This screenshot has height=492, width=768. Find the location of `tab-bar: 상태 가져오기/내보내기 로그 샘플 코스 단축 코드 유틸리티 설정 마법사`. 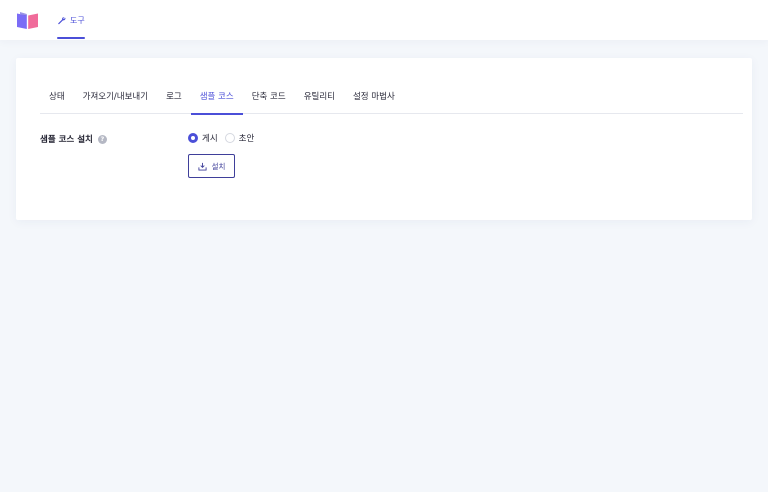

tab-bar: 상태 가져오기/내보내기 로그 샘플 코스 단축 코드 유틸리티 설정 마법사 is located at coordinates (391, 98).